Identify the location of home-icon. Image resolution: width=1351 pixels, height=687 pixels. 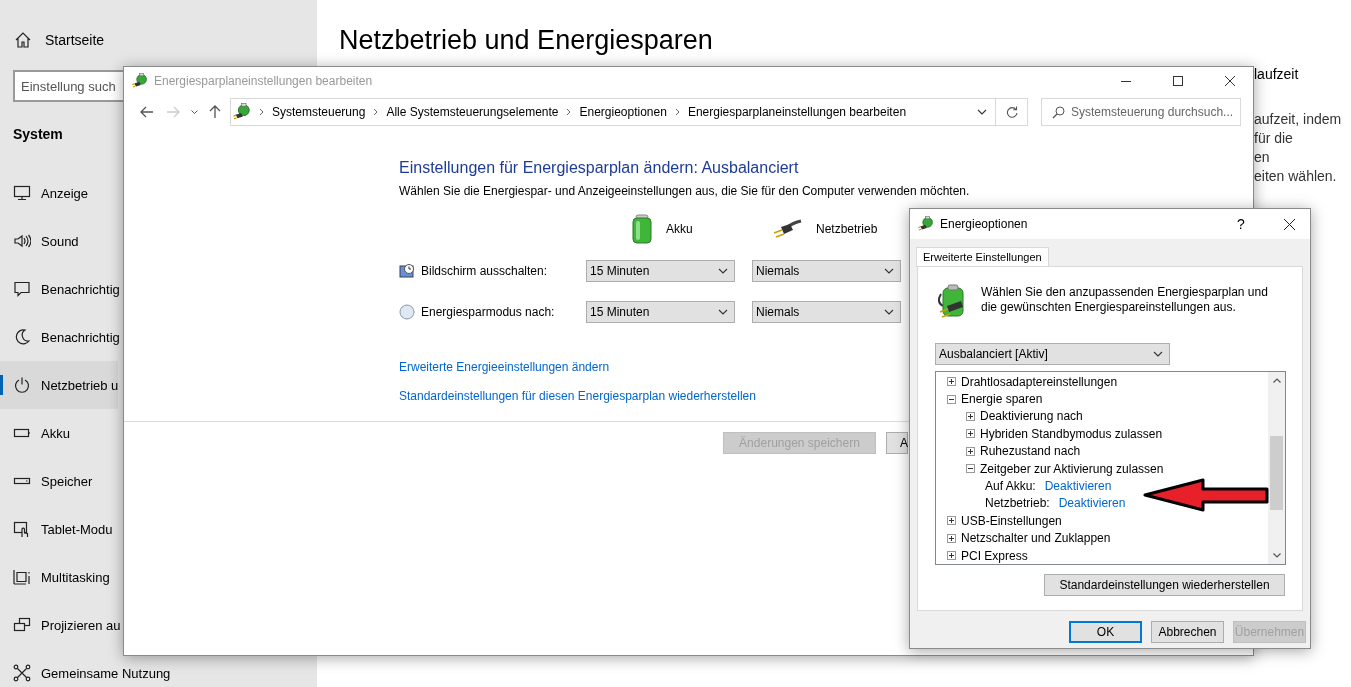
(23, 40).